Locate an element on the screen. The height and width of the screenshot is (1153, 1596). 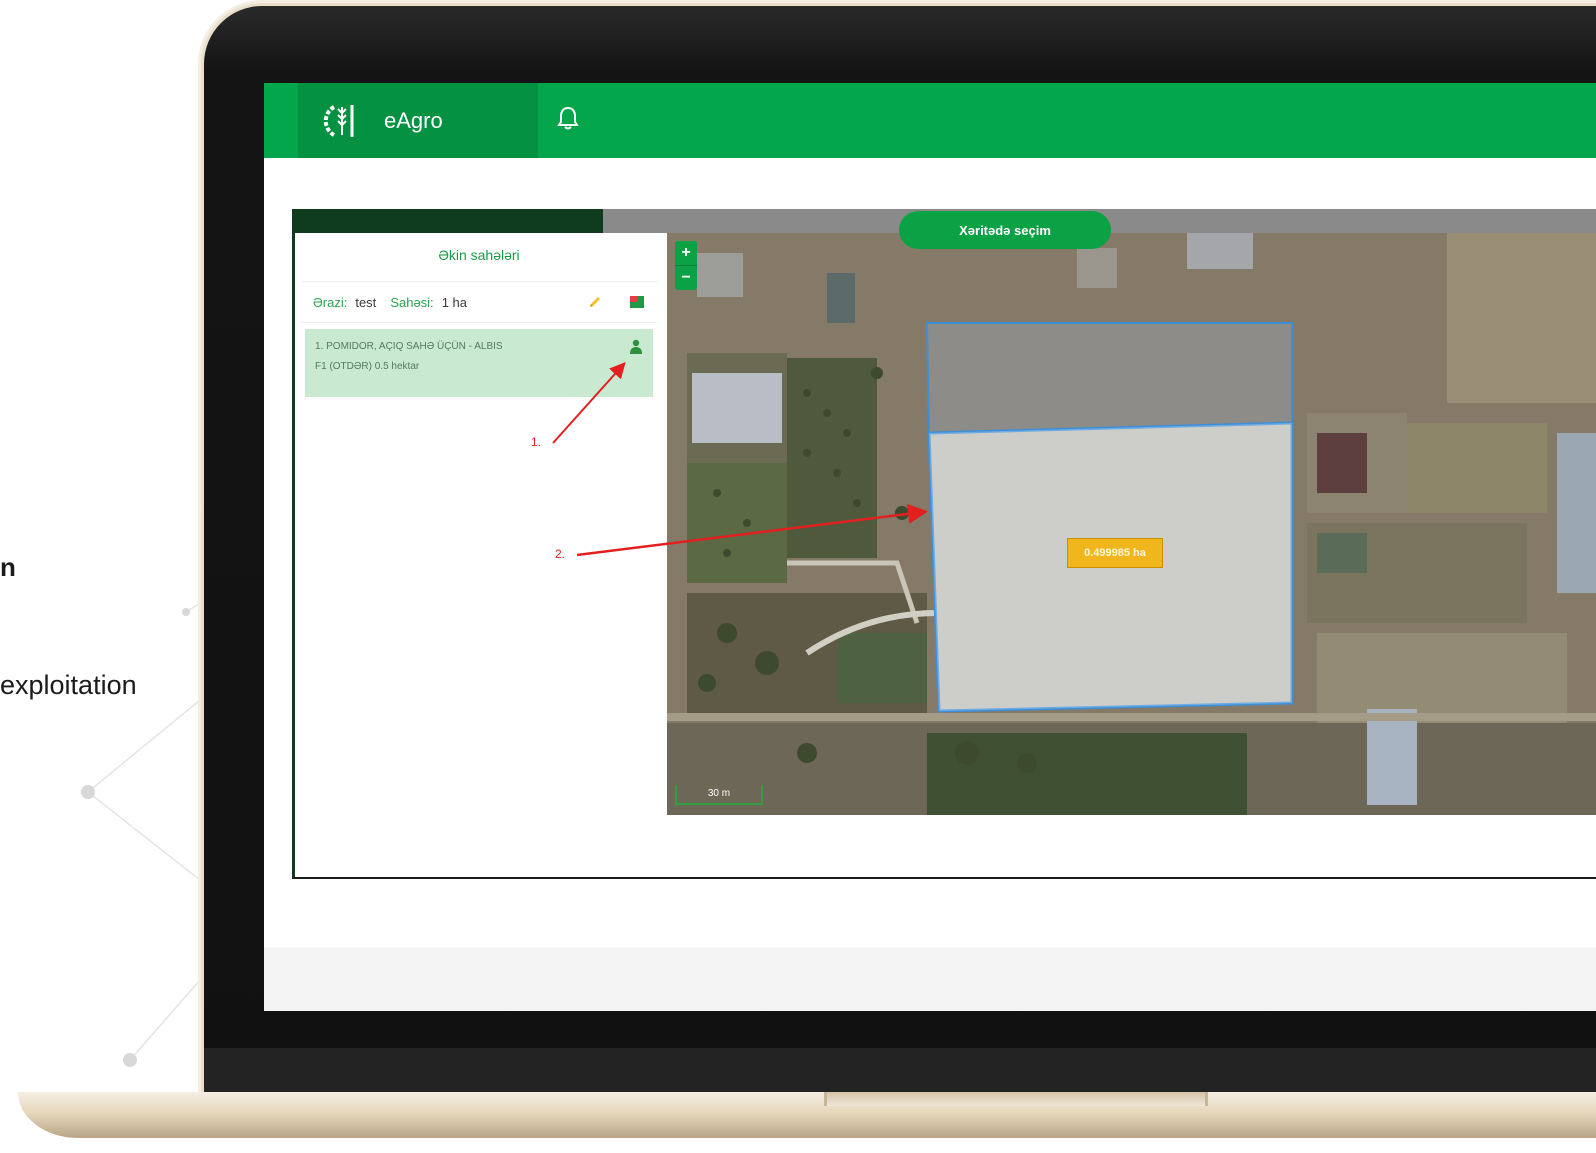
left-caption: exploitation is located at coordinates (68, 685).